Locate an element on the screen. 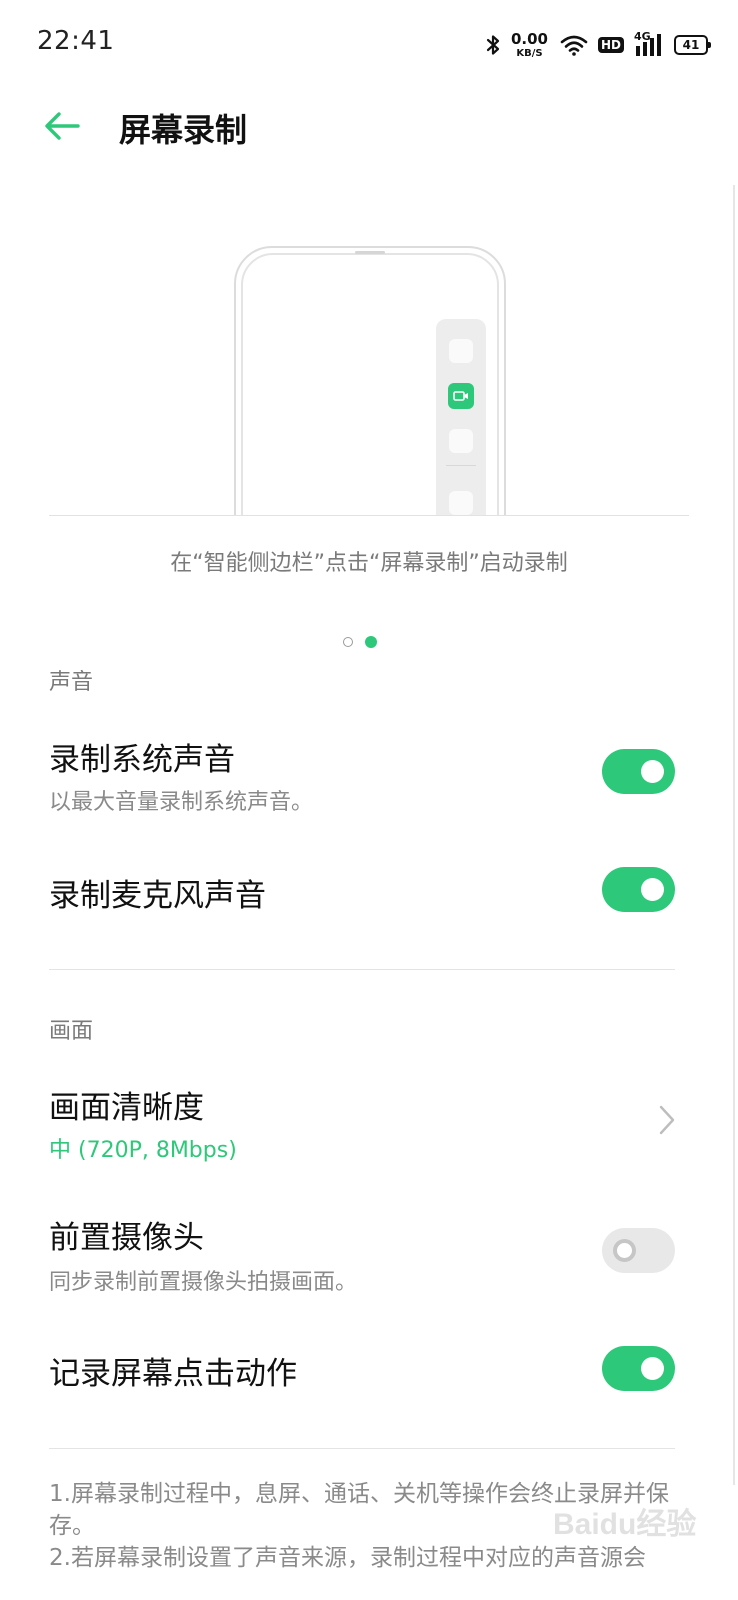  note-2: 2.若屏幕录制设置了声音来源，录制过程中对应的声音源会 is located at coordinates (347, 1558).